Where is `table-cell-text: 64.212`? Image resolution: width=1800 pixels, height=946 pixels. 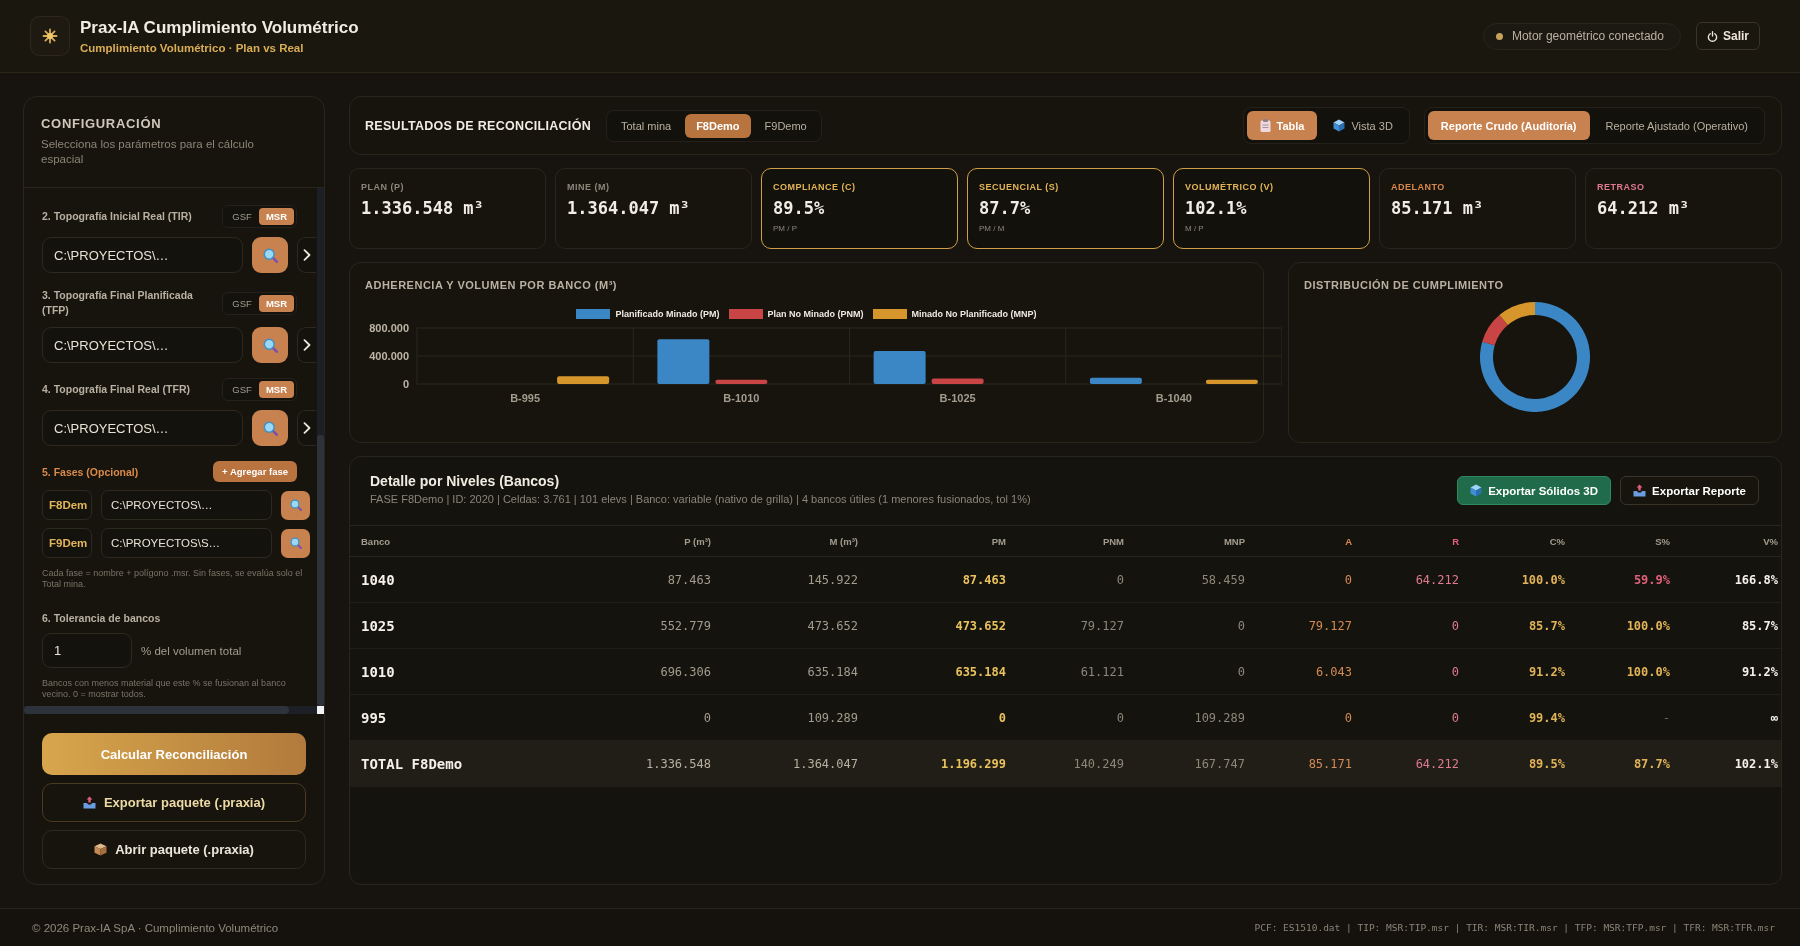
table-cell-text: 64.212 is located at coordinates (1436, 579).